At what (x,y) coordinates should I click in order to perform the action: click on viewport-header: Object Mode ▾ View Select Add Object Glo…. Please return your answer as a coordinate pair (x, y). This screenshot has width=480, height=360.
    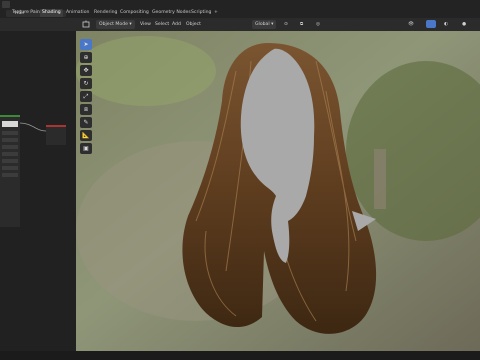
    Looking at the image, I should click on (240, 24).